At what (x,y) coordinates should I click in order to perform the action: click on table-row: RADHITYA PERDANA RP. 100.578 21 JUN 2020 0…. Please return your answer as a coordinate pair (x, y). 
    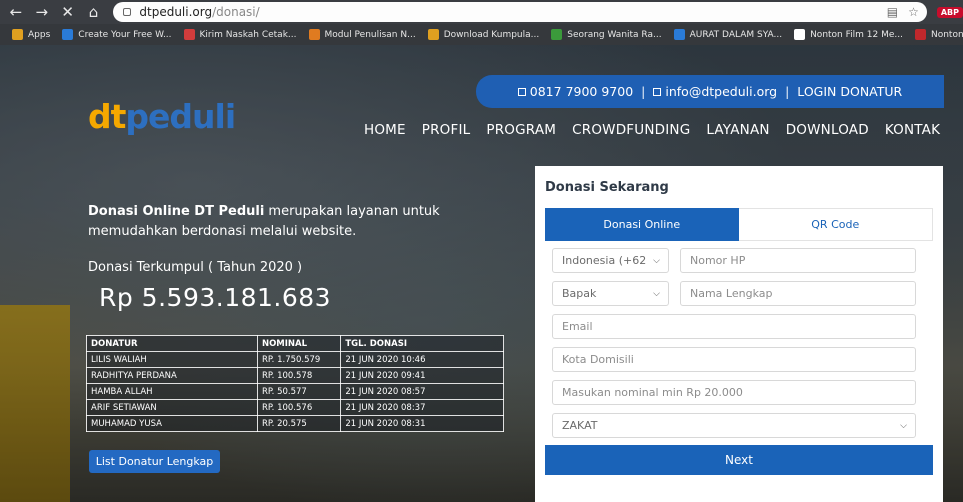
    Looking at the image, I should click on (295, 375).